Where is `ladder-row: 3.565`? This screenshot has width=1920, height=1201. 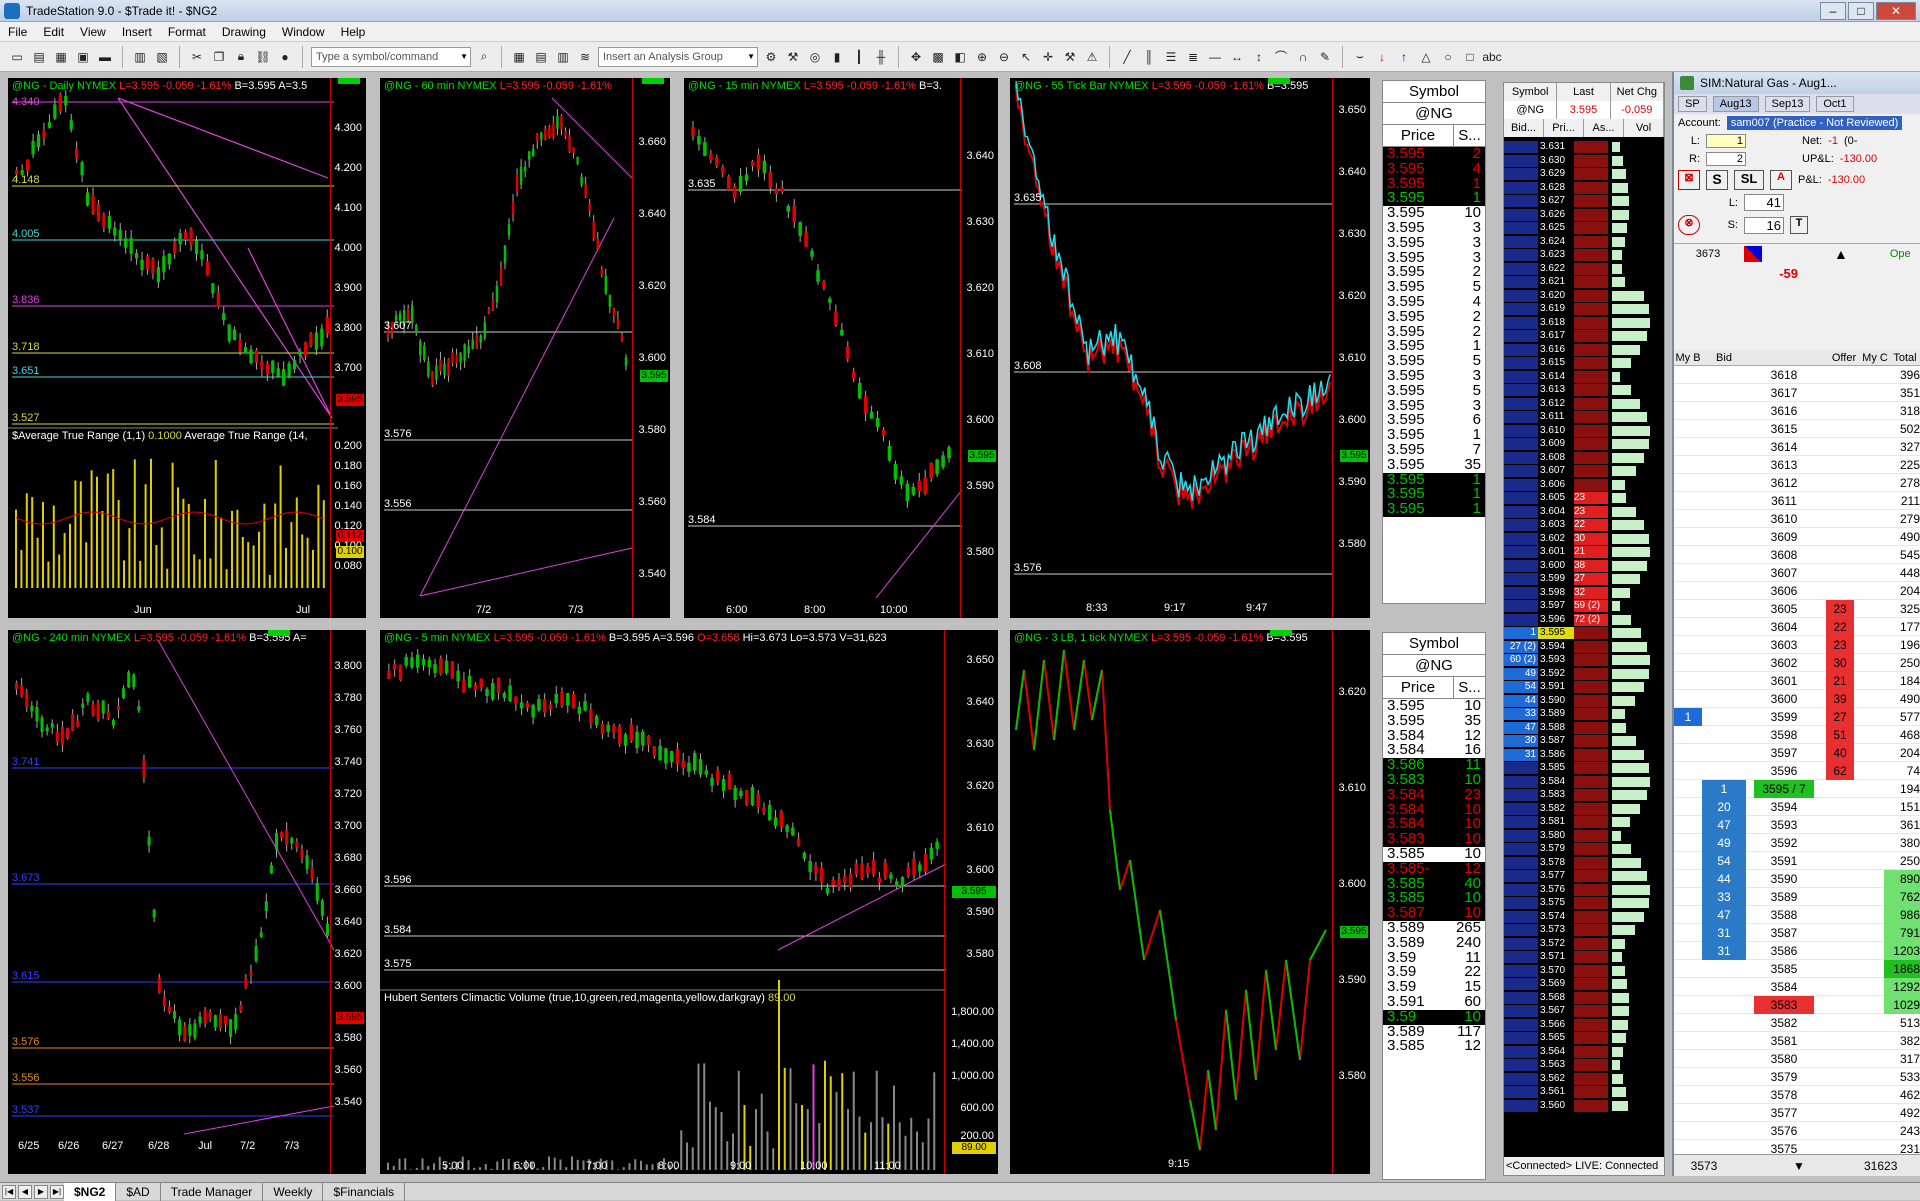 ladder-row: 3.565 is located at coordinates (1584, 1038).